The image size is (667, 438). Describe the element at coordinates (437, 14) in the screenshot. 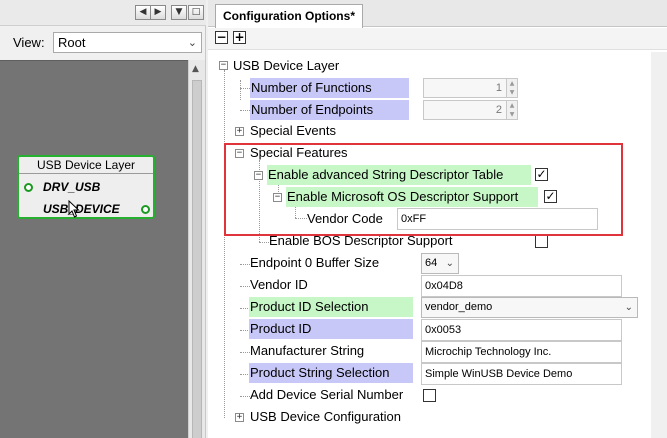

I see `tab-bar: Configuration Options*` at that location.